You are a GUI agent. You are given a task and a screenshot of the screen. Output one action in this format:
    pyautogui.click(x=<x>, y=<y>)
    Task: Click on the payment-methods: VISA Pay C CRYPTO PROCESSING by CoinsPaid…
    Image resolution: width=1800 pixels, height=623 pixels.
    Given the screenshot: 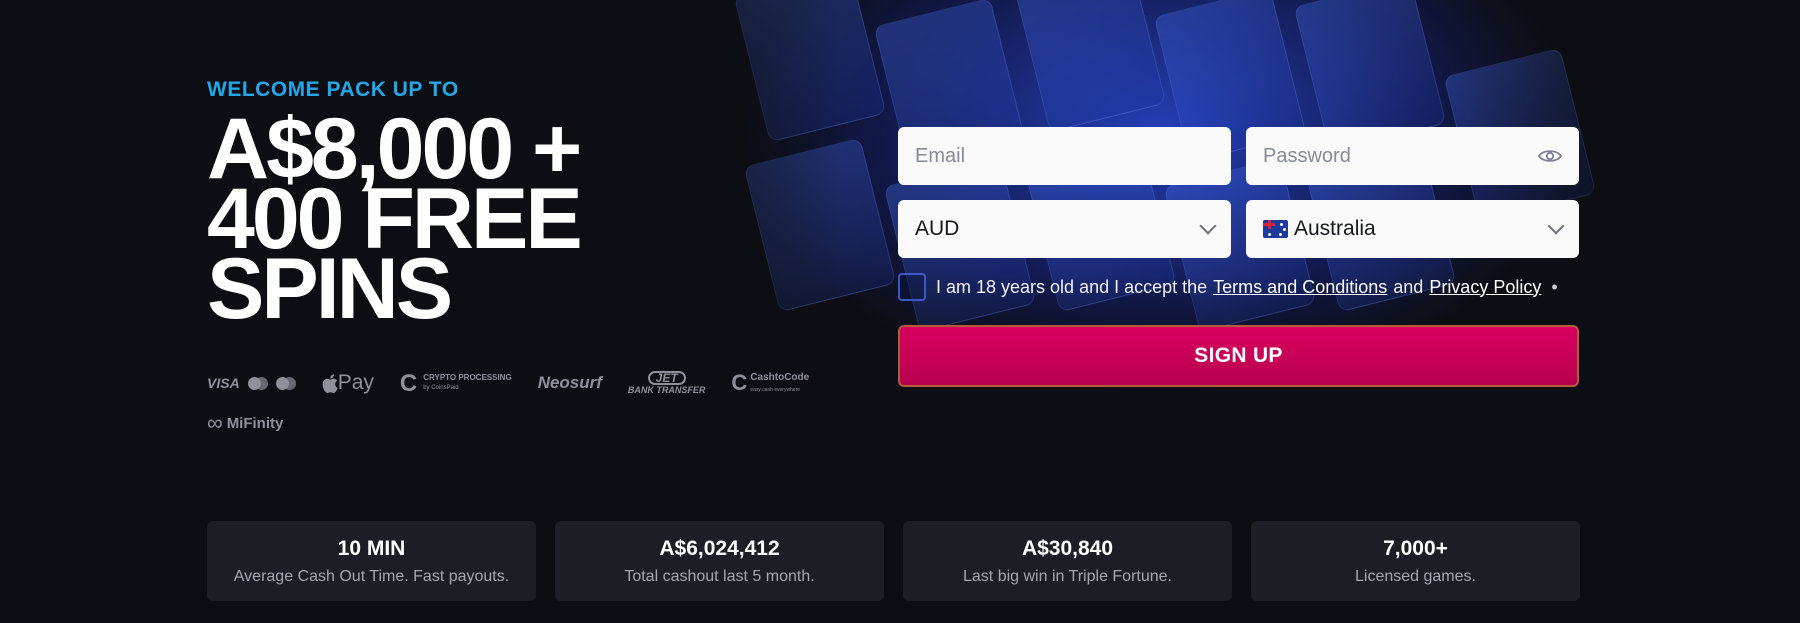 What is the action you would take?
    pyautogui.click(x=508, y=403)
    